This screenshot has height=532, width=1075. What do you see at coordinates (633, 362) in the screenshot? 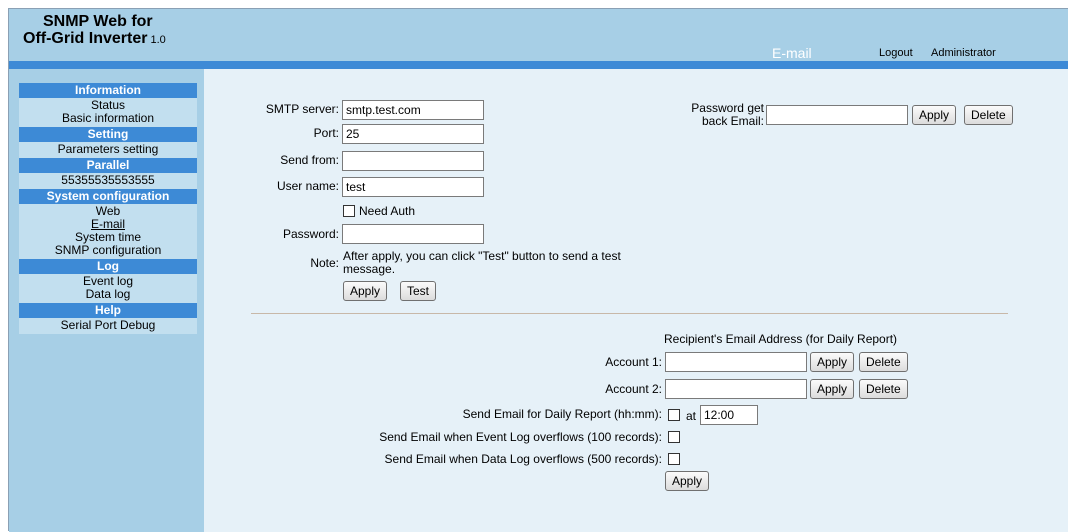
I see `account1-label: Account 1:` at bounding box center [633, 362].